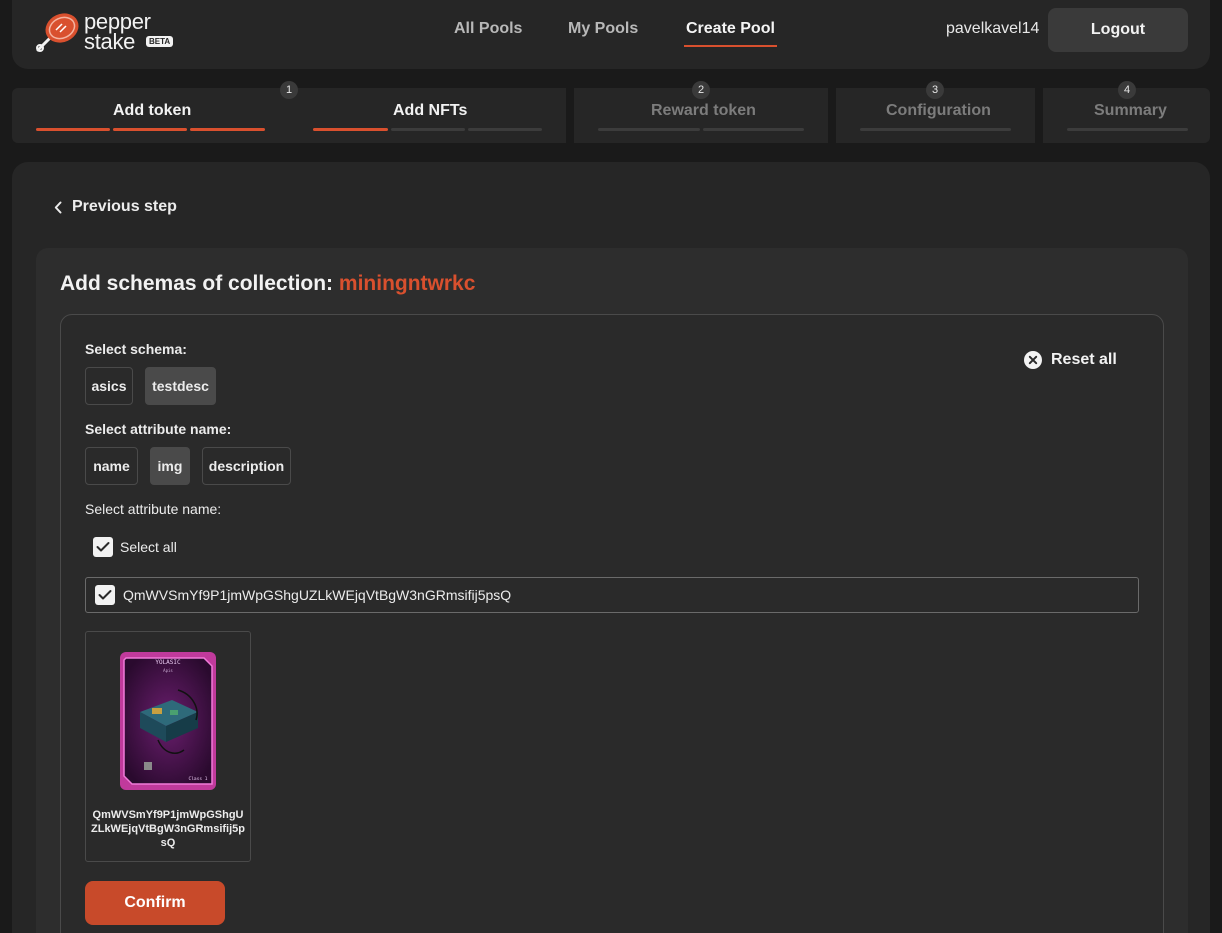  What do you see at coordinates (430, 111) in the screenshot?
I see `step-add-nfts: Add NFTs` at bounding box center [430, 111].